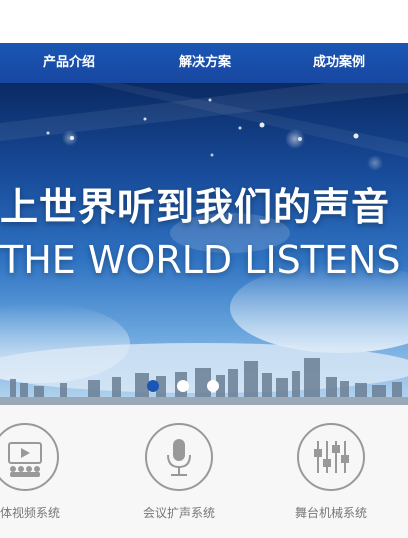 Image resolution: width=408 pixels, height=538 pixels. Describe the element at coordinates (195, 207) in the screenshot. I see `banner-headline-chinese: 上世界听到我们的声音` at that location.